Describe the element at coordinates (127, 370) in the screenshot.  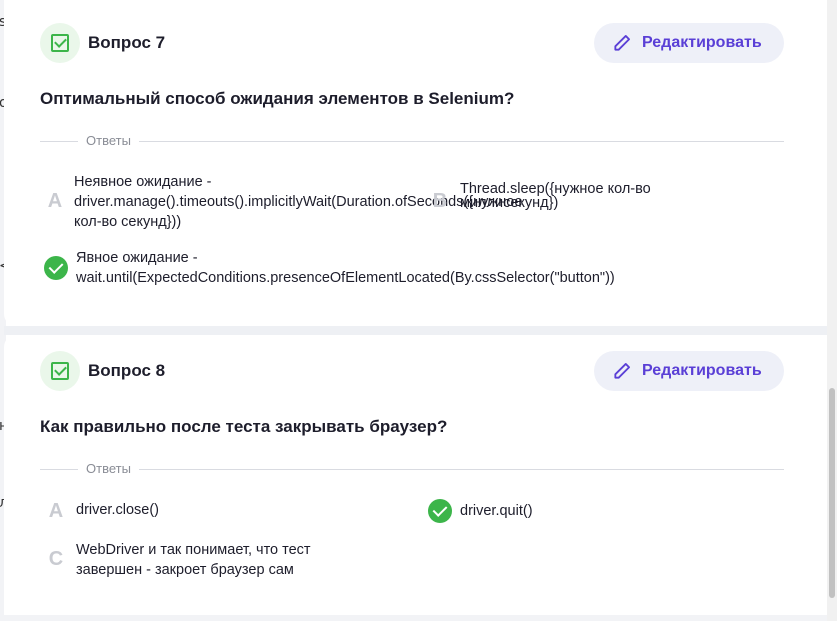
I see `question-title: Вопрос 8` at that location.